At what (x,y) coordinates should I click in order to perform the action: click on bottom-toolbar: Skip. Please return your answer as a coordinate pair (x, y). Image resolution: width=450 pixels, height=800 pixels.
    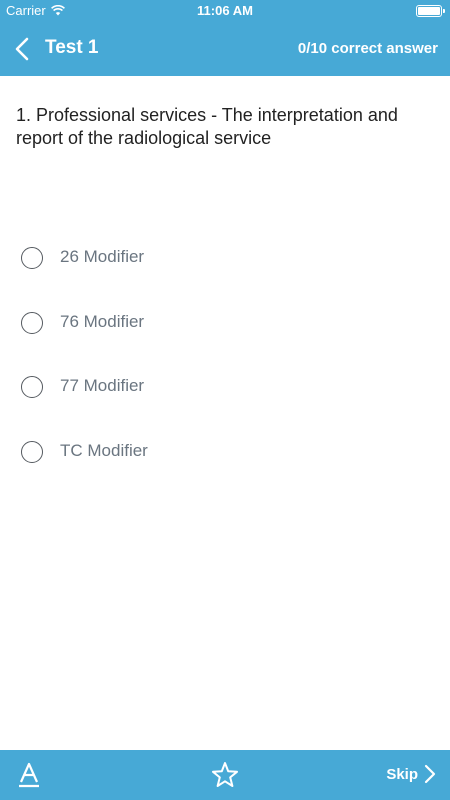
    Looking at the image, I should click on (225, 775).